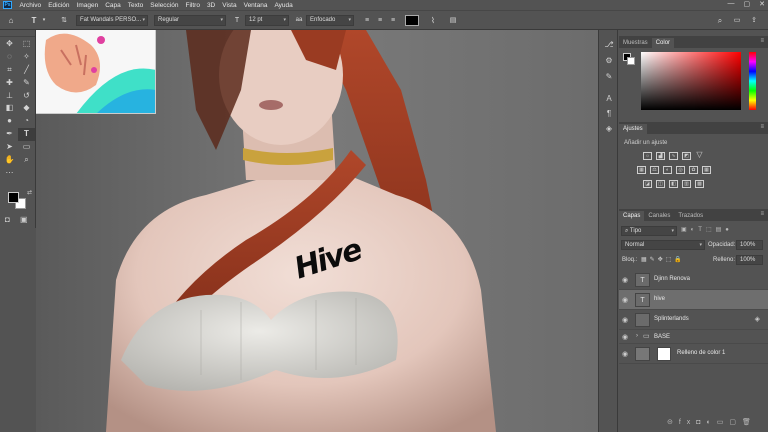  What do you see at coordinates (9, 70) in the screenshot?
I see `crop-tool-icon: ⌗` at bounding box center [9, 70].